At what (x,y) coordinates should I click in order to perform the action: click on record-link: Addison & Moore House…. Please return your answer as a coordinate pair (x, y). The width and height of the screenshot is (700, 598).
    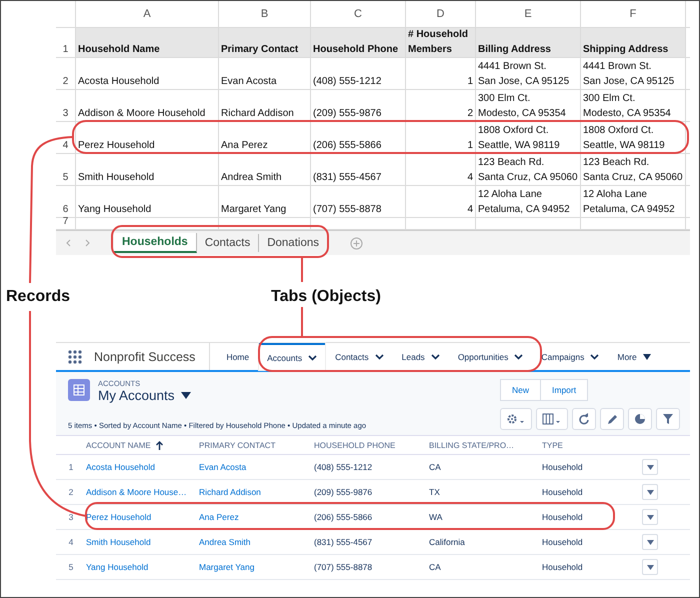
    Looking at the image, I should click on (136, 492).